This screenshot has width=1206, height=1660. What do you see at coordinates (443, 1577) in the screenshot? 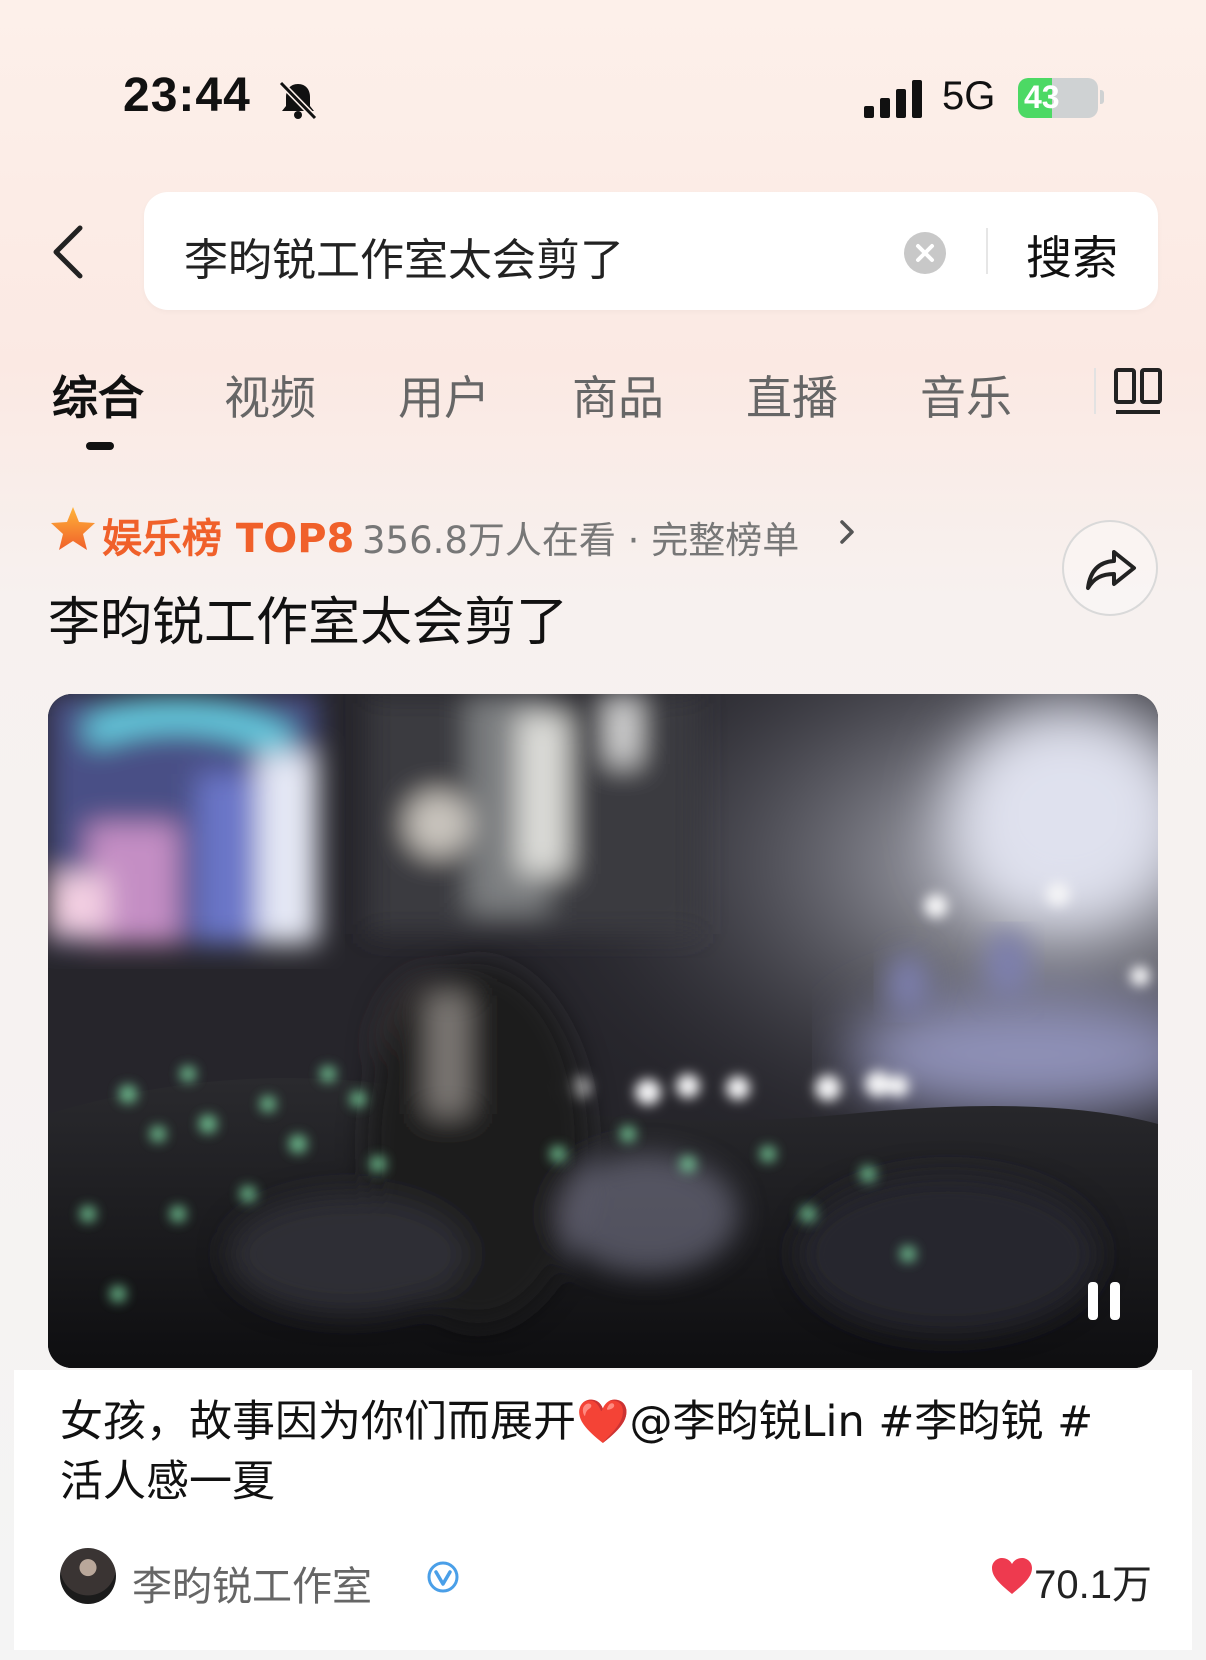
I see `verified-badge-icon` at bounding box center [443, 1577].